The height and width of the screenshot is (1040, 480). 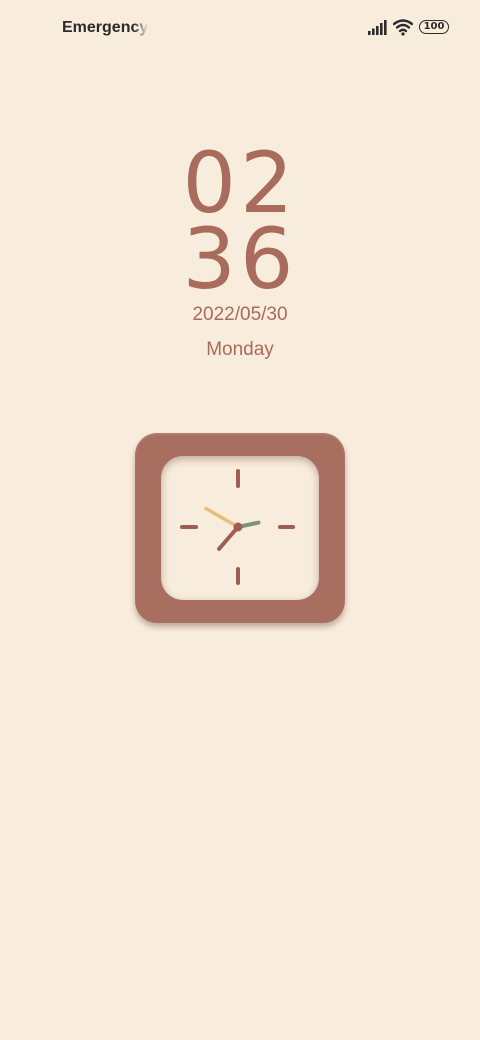 I want to click on clock-center-pin, so click(x=238, y=527).